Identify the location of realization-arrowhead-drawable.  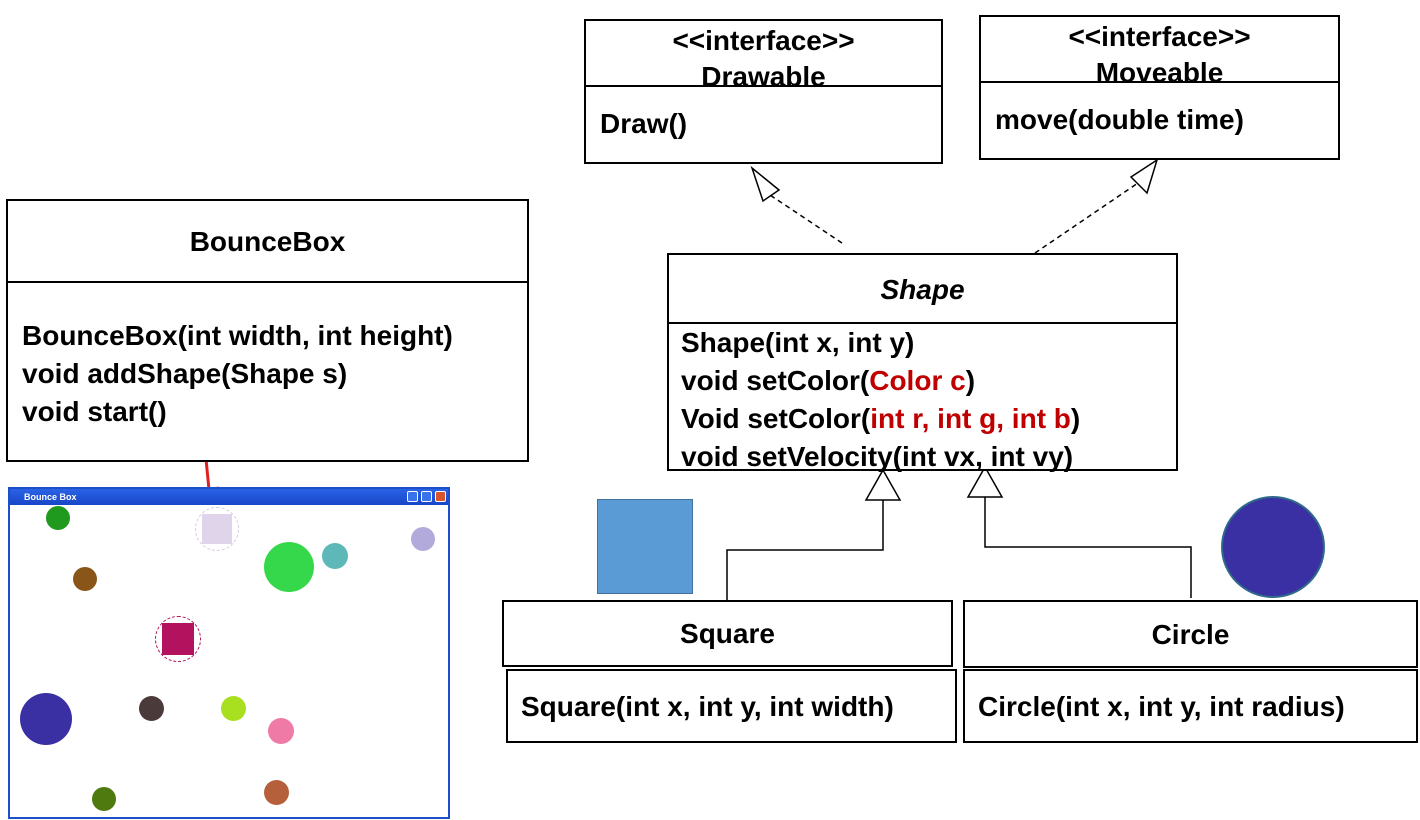
(765, 184).